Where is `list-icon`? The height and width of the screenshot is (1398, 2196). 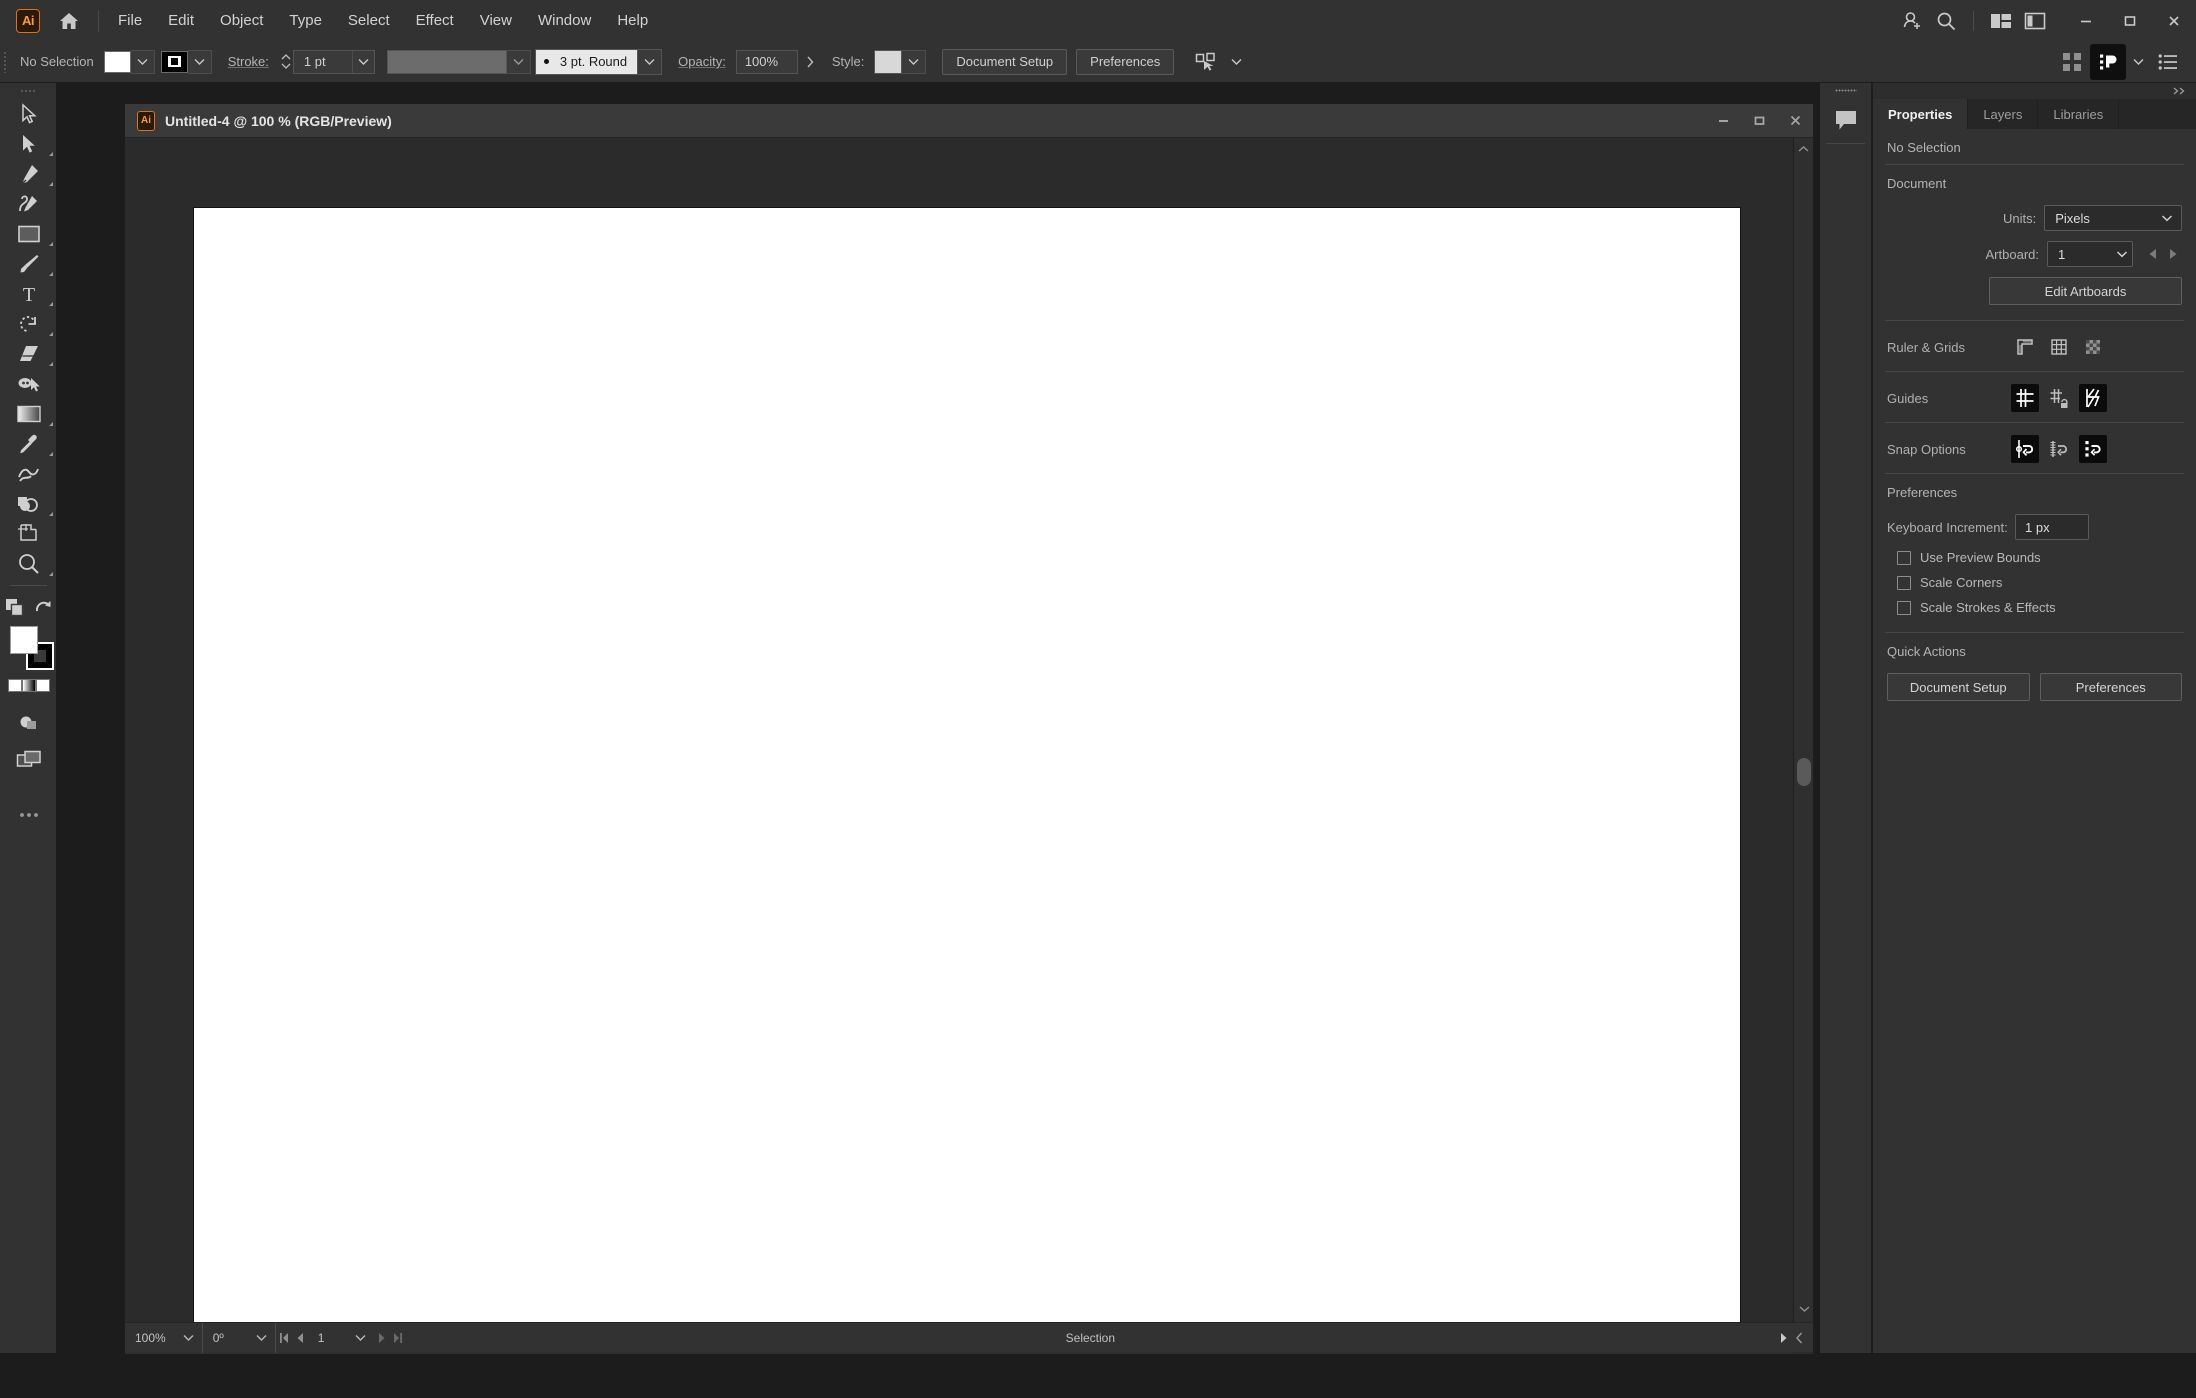
list-icon is located at coordinates (2168, 62).